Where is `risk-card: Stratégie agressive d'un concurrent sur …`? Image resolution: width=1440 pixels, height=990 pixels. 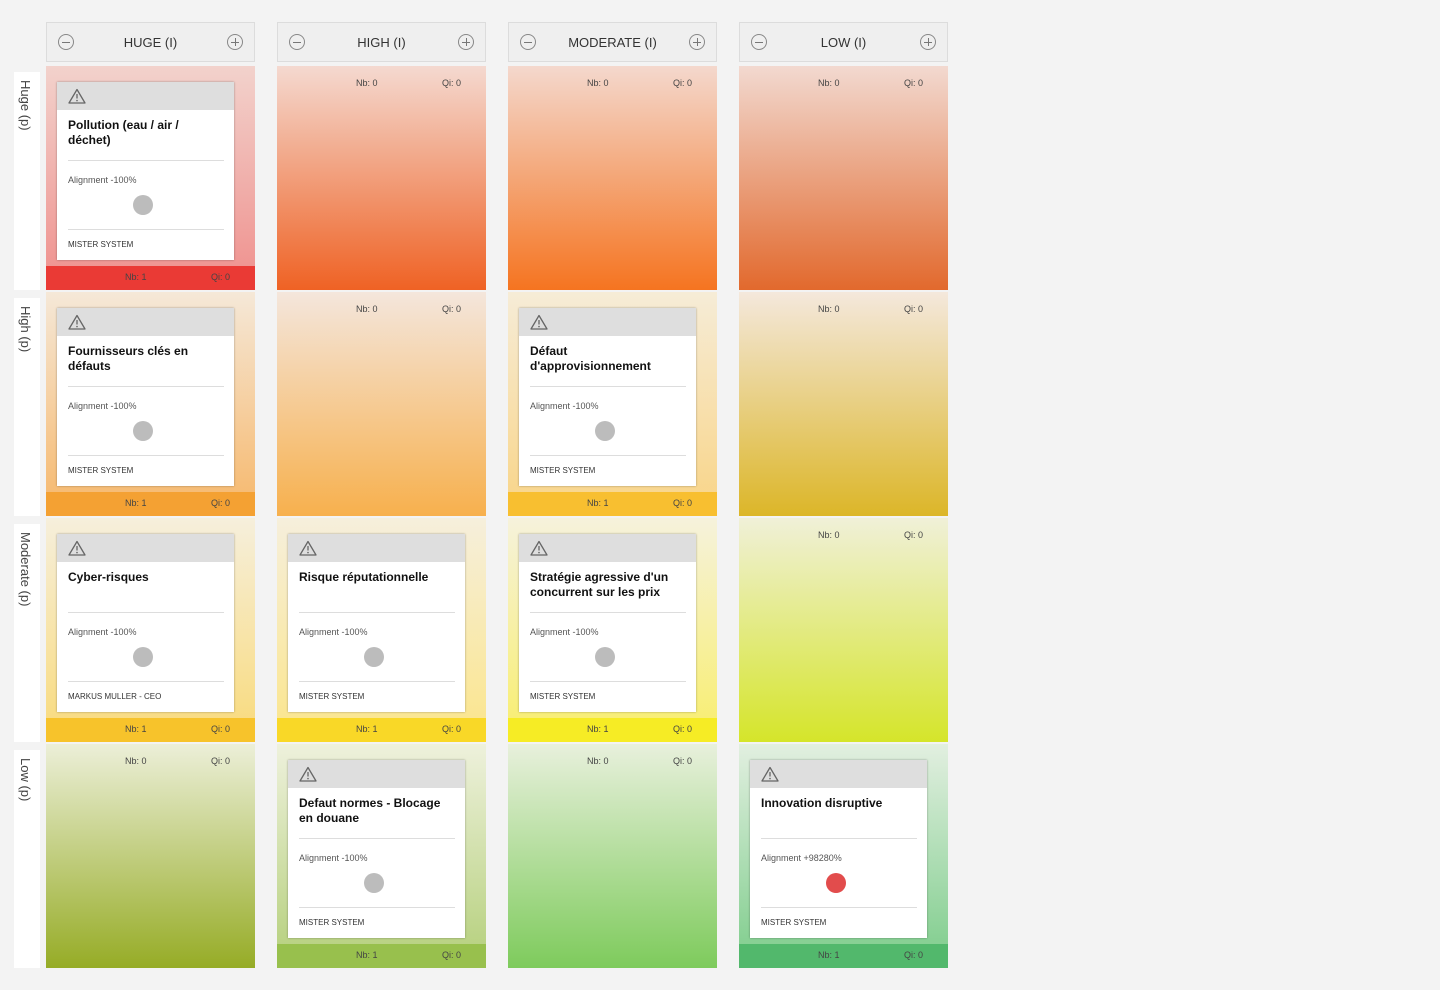 risk-card: Stratégie agressive d'un concurrent sur … is located at coordinates (607, 623).